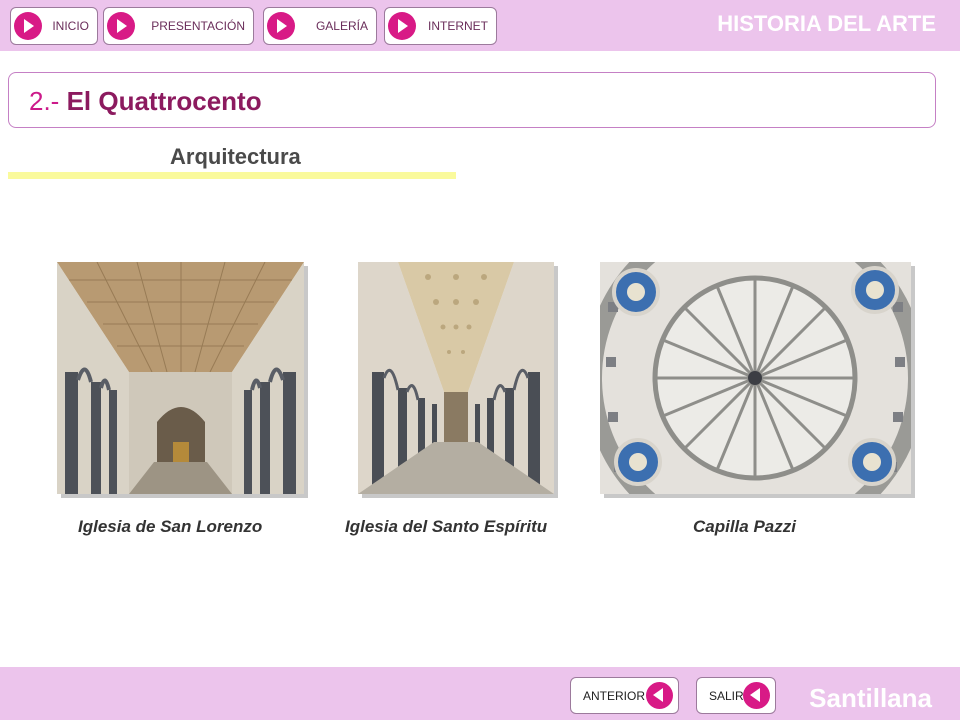  I want to click on photo-santo-espiritu, so click(456, 378).